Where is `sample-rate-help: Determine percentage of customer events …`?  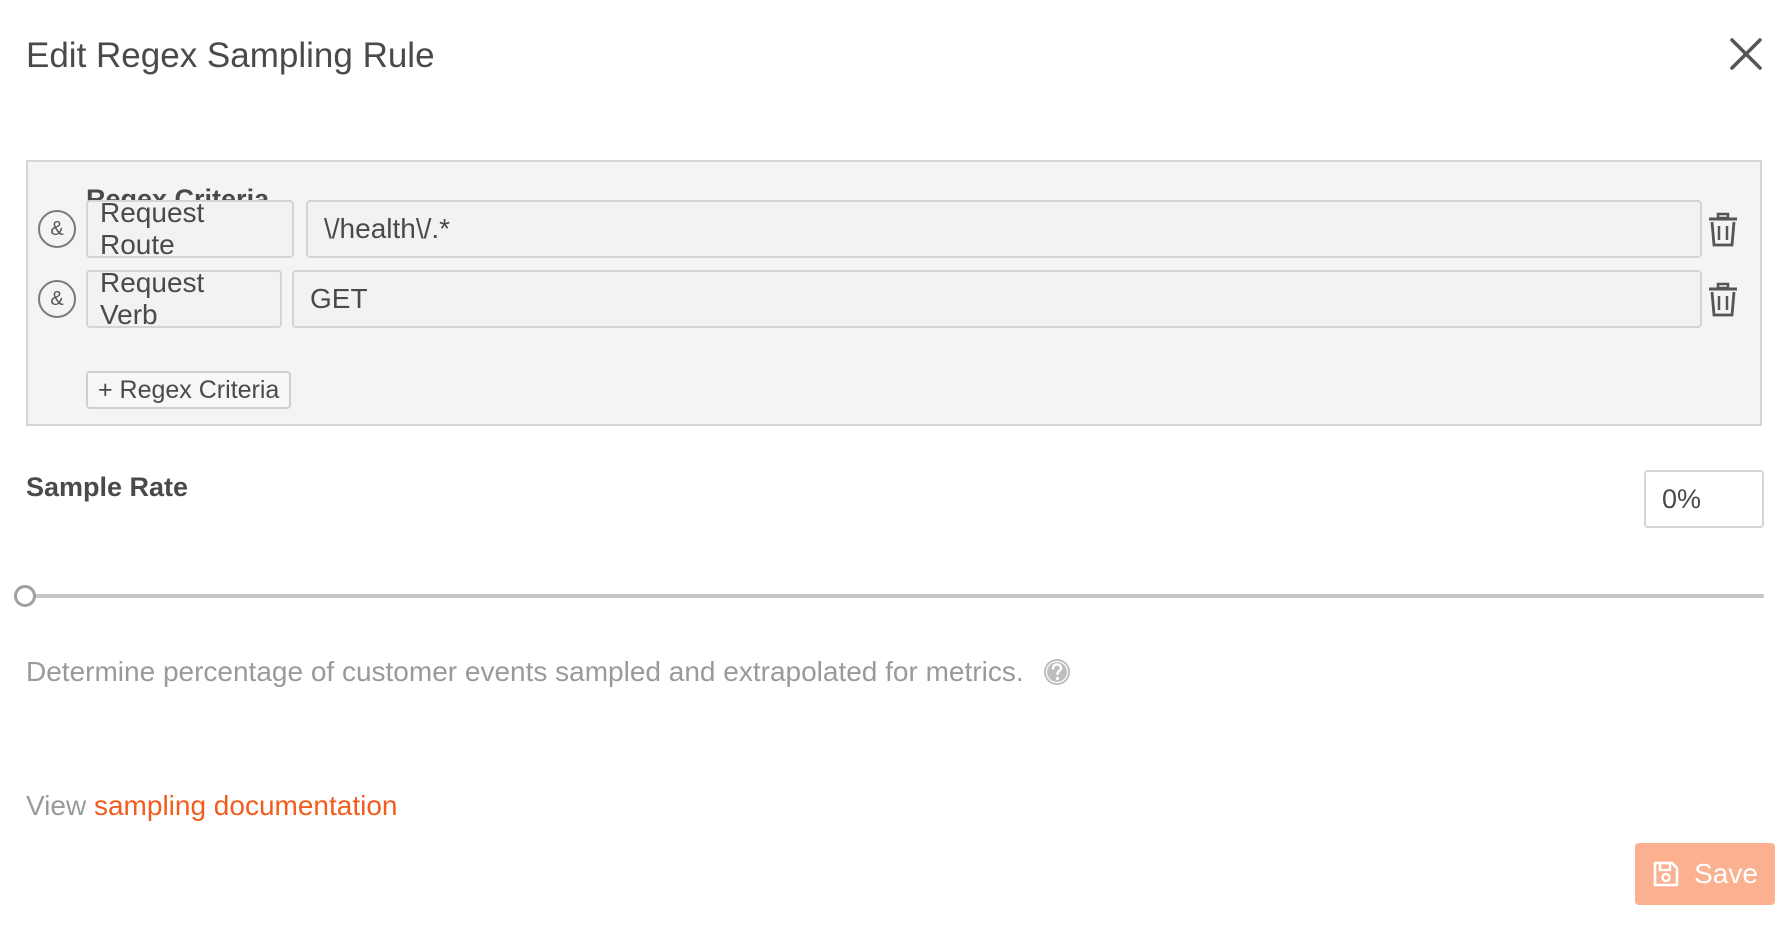 sample-rate-help: Determine percentage of customer events … is located at coordinates (549, 672).